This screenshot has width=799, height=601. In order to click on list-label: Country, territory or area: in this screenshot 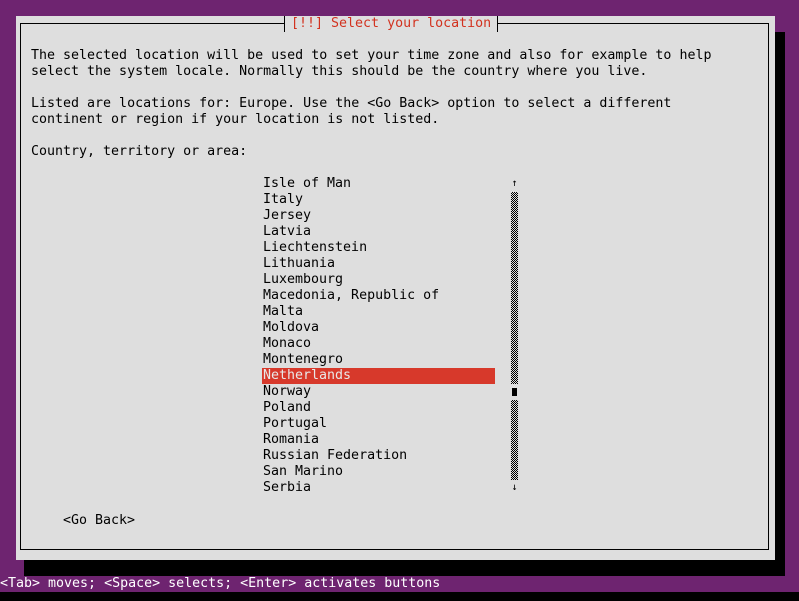, I will do `click(139, 151)`.